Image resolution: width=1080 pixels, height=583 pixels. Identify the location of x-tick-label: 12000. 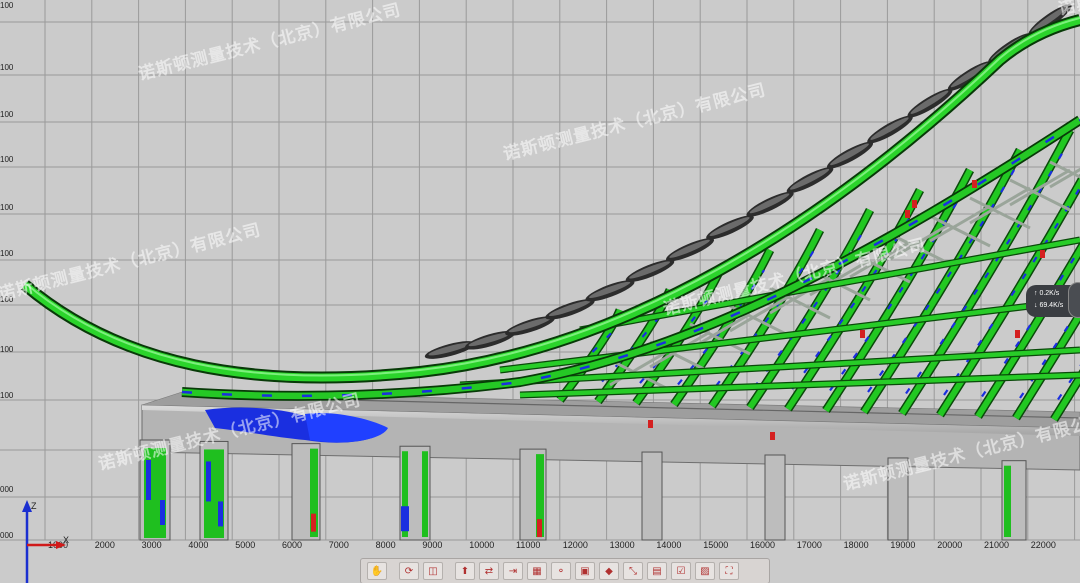
(575, 545).